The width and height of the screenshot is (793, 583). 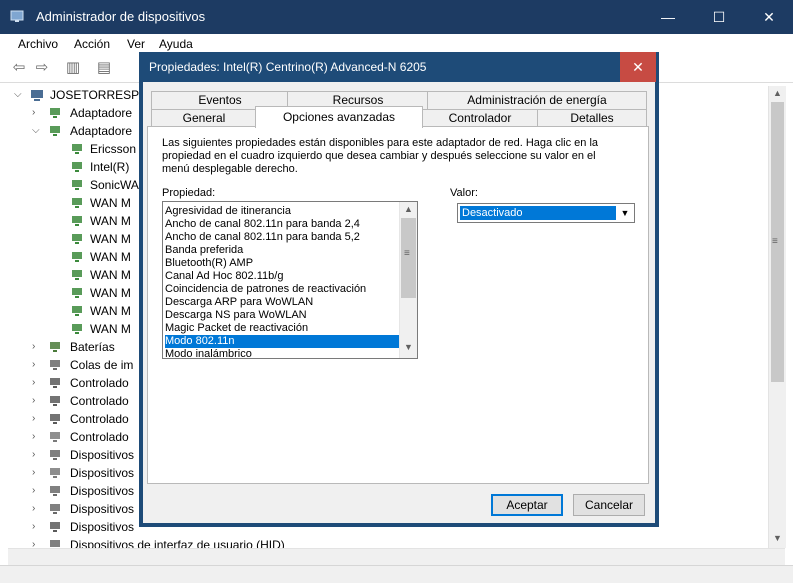 I want to click on property-list-item: Banda preferida, so click(x=282, y=250).